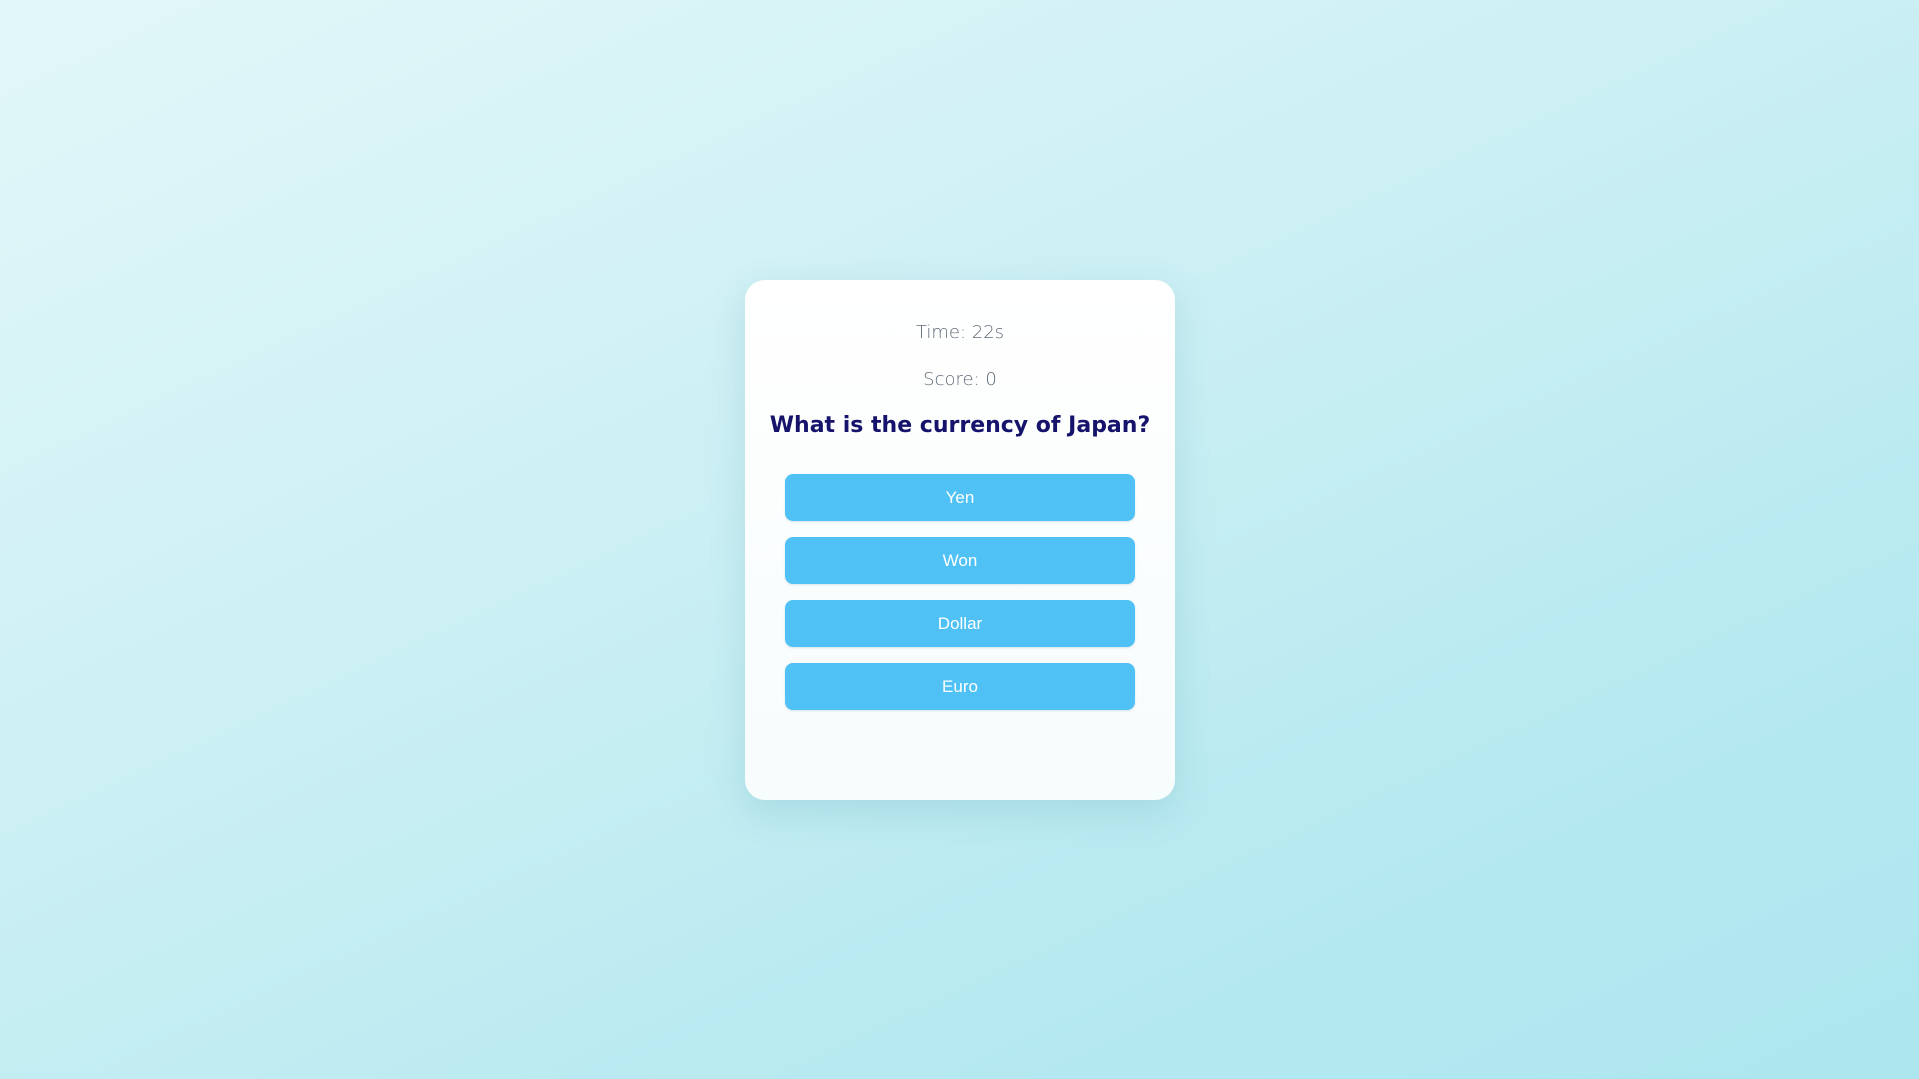  What do you see at coordinates (960, 379) in the screenshot?
I see `score-display: Score: 0` at bounding box center [960, 379].